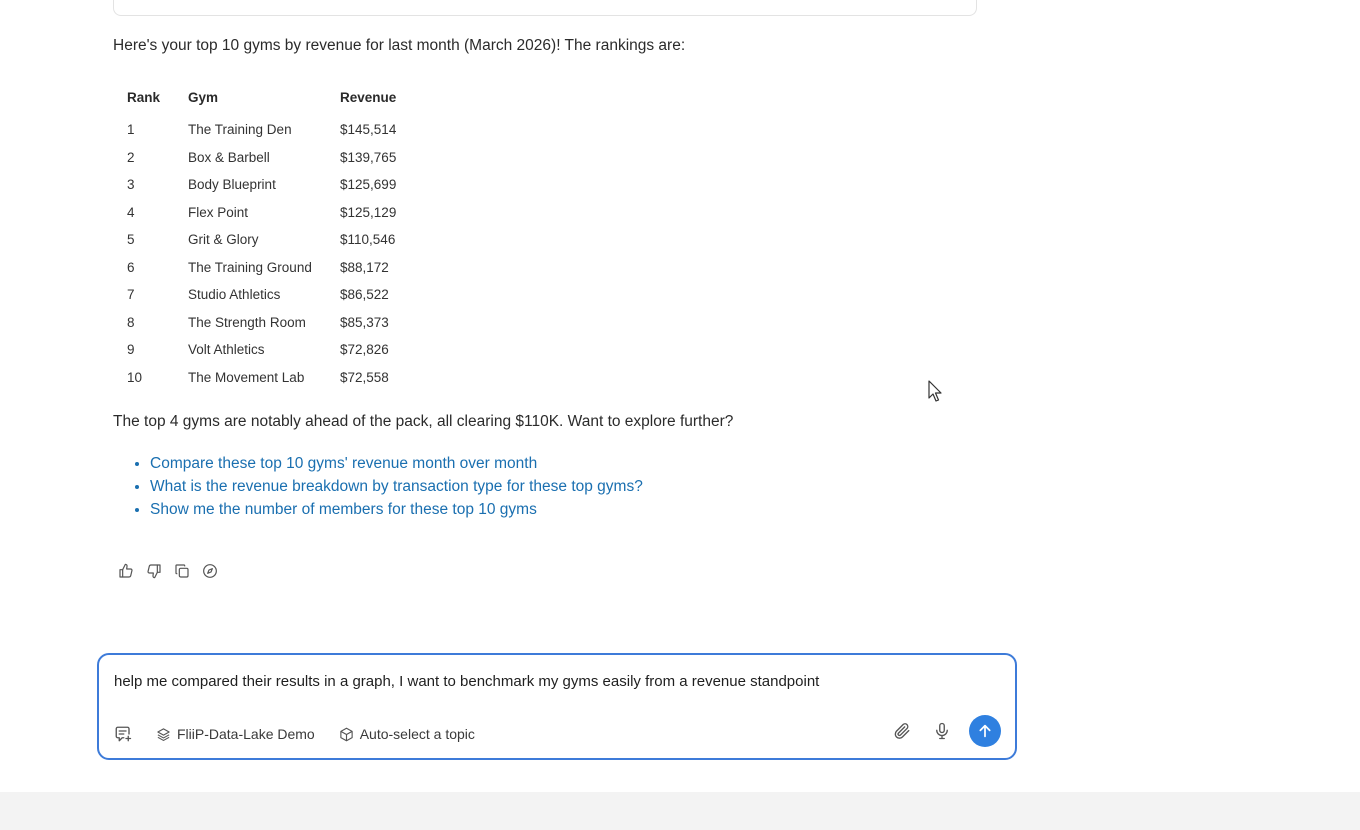  I want to click on table-row: 2 Box & Barbell $139,765, so click(268, 158).